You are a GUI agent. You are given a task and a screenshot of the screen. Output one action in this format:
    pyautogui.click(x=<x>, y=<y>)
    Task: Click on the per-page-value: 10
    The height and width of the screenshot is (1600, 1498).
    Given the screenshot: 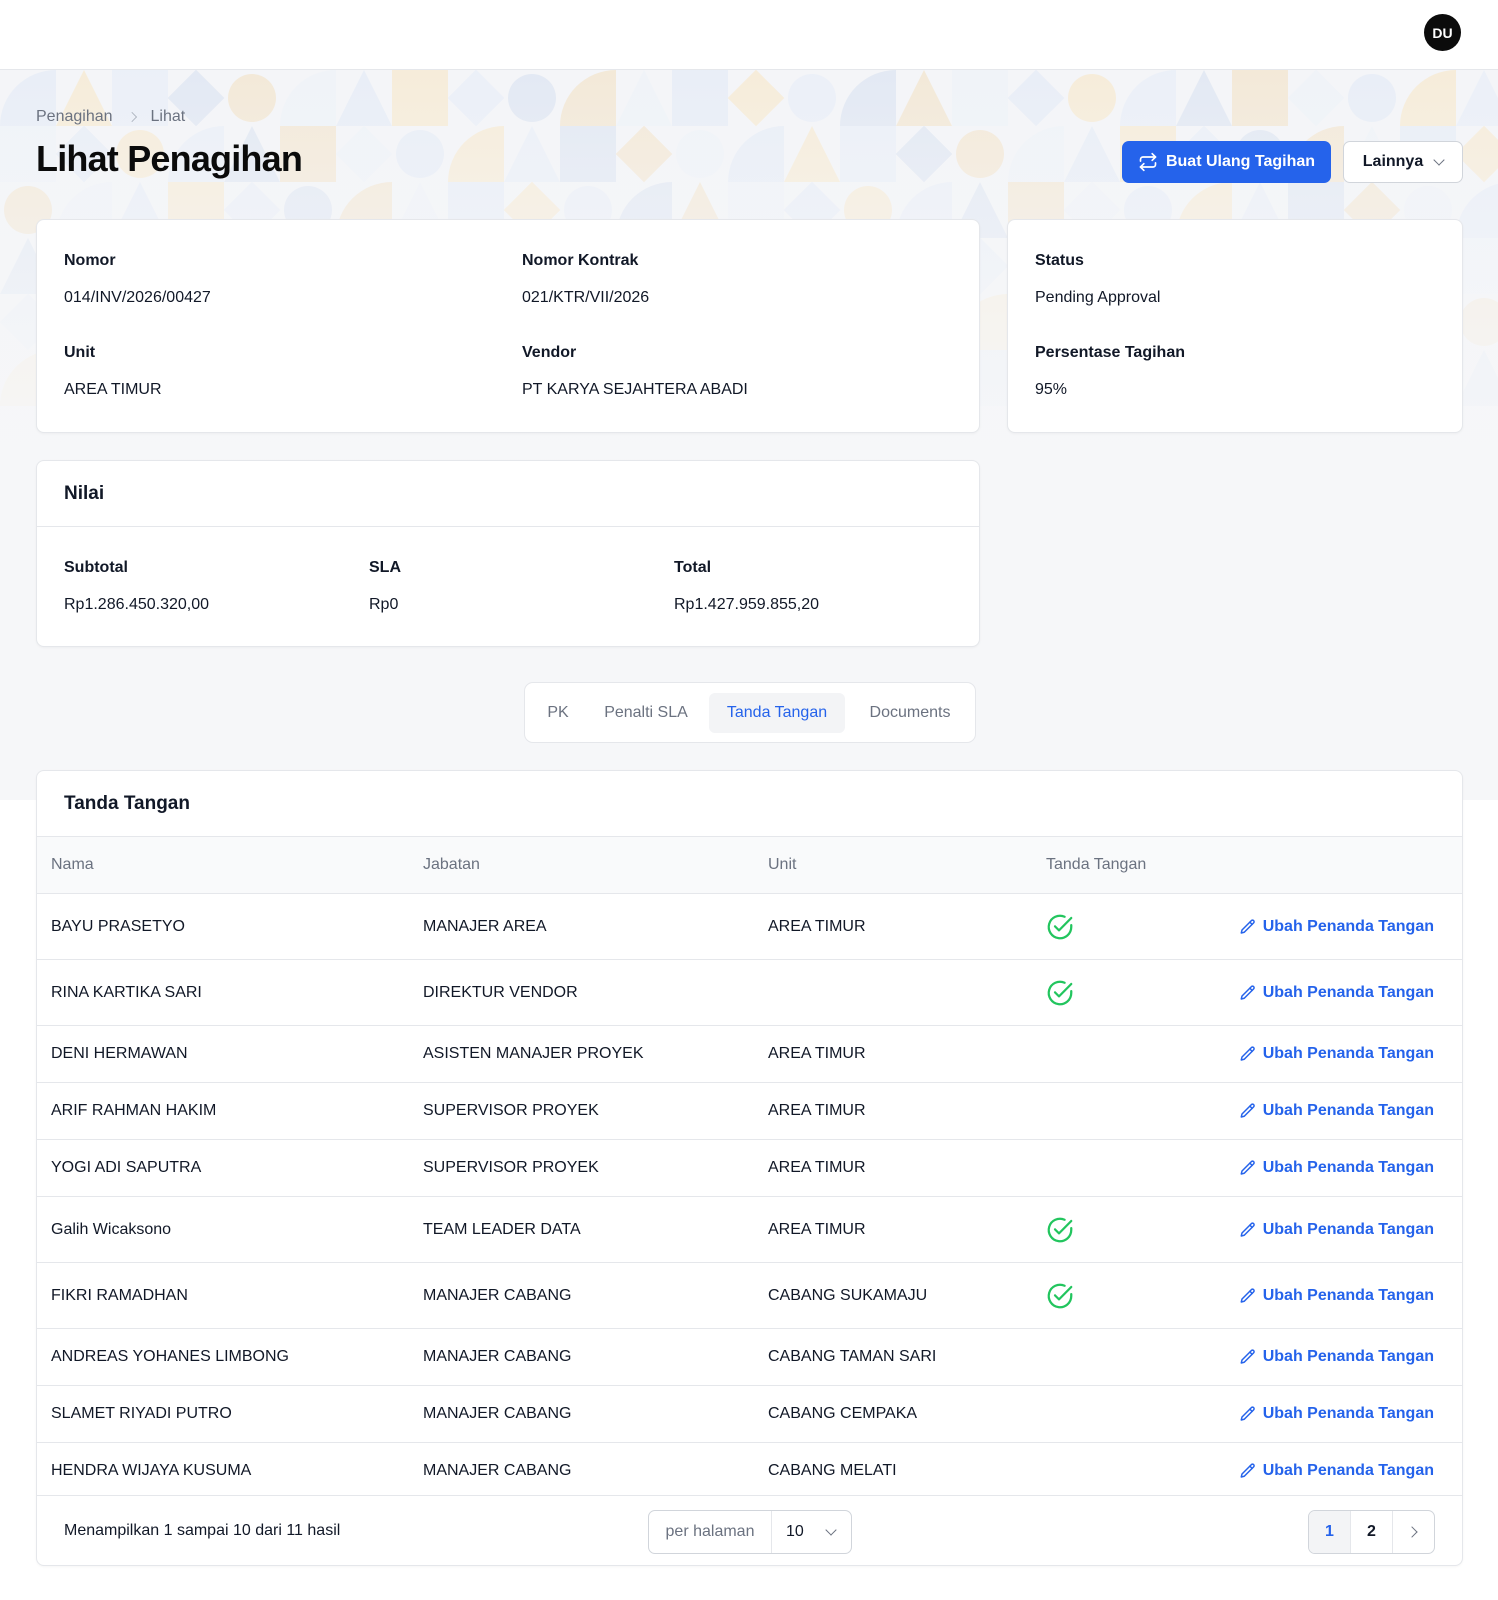 What is the action you would take?
    pyautogui.click(x=795, y=1531)
    